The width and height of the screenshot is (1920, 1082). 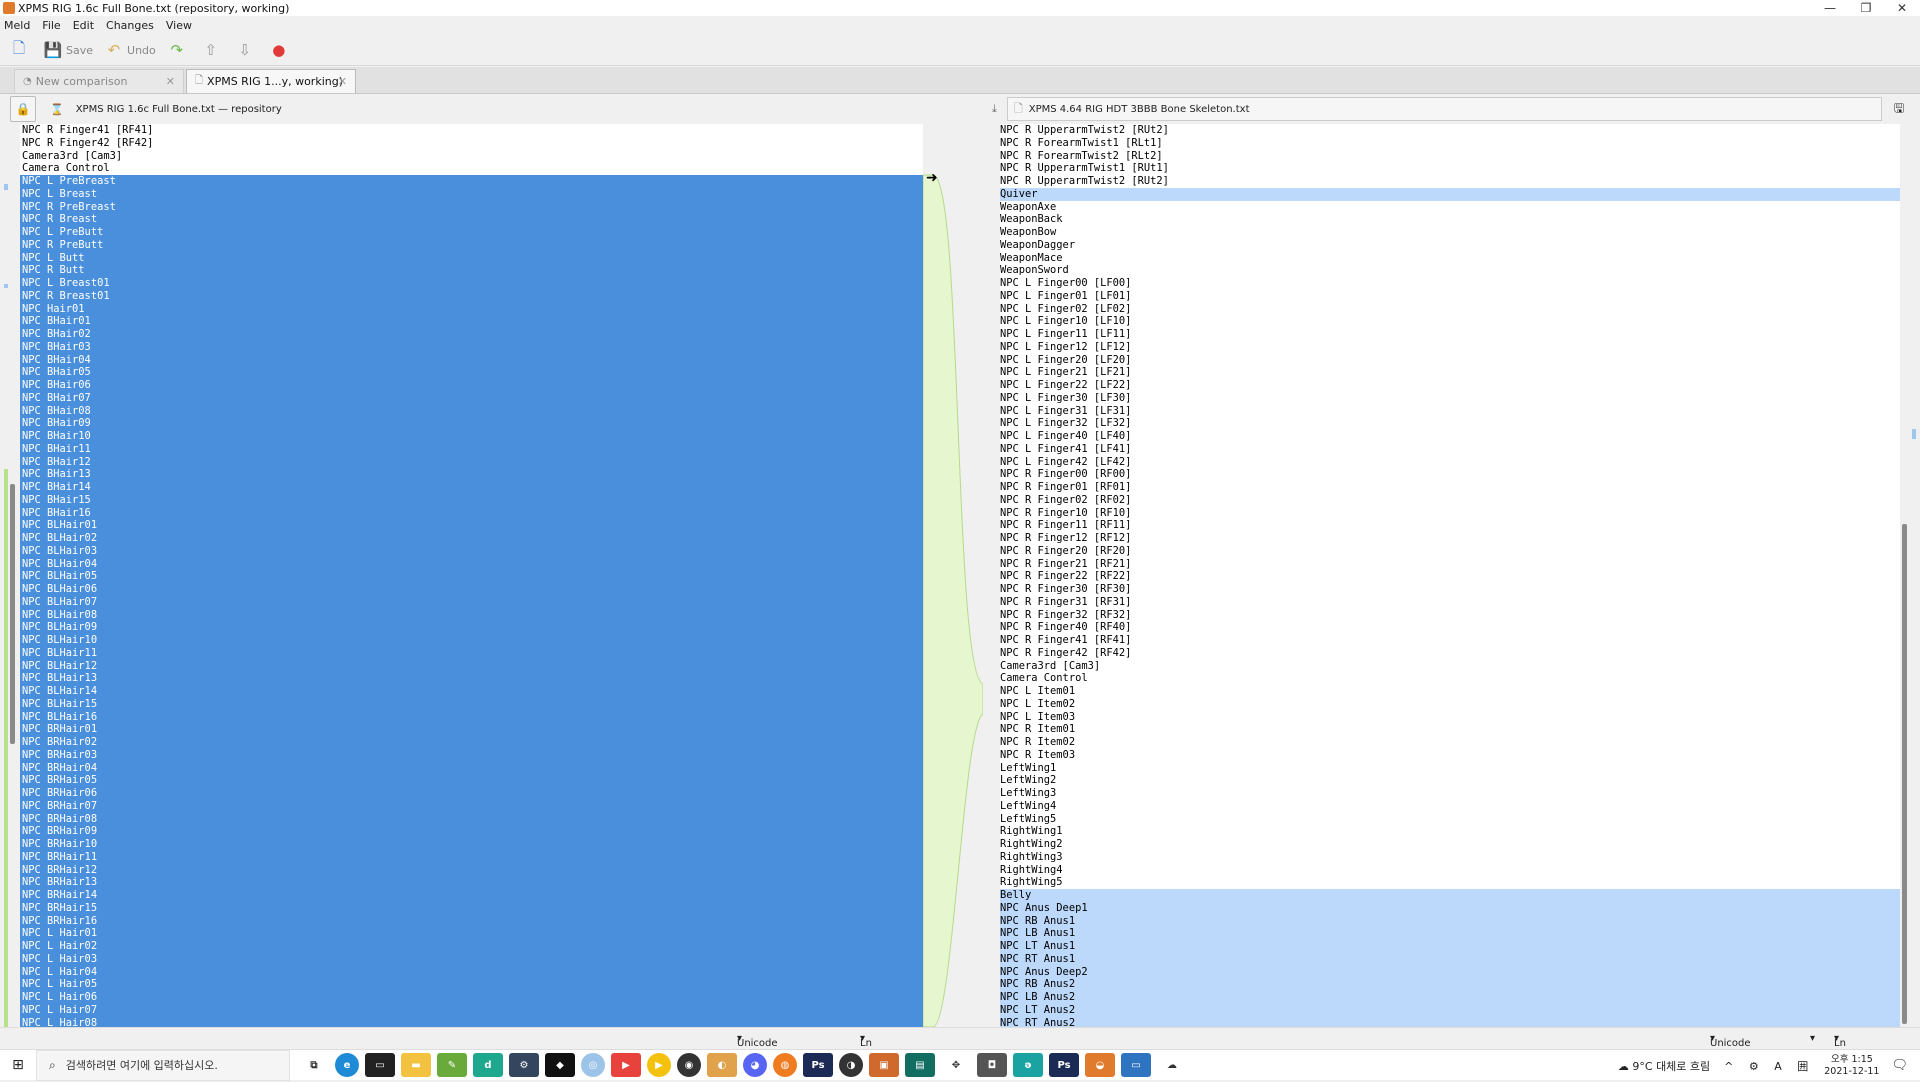 I want to click on text-line: NPC L Hair02, so click(x=471, y=946).